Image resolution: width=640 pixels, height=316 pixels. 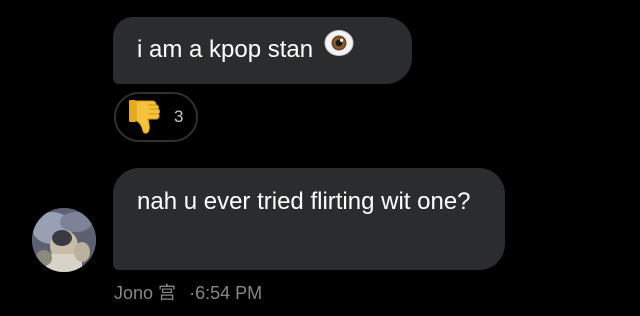 I want to click on reaction-count: 3, so click(x=179, y=116).